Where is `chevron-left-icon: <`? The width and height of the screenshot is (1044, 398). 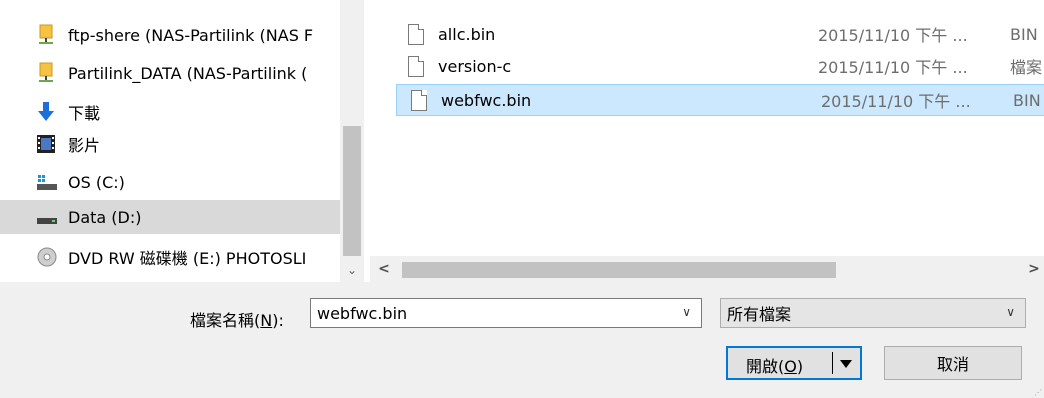
chevron-left-icon: < is located at coordinates (384, 269).